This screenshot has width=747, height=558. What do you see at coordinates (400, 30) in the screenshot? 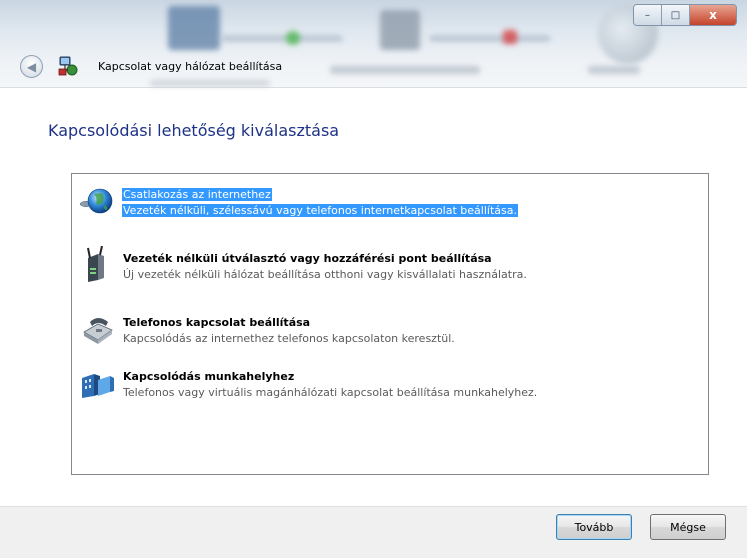
I see `blurred-network-graphic` at bounding box center [400, 30].